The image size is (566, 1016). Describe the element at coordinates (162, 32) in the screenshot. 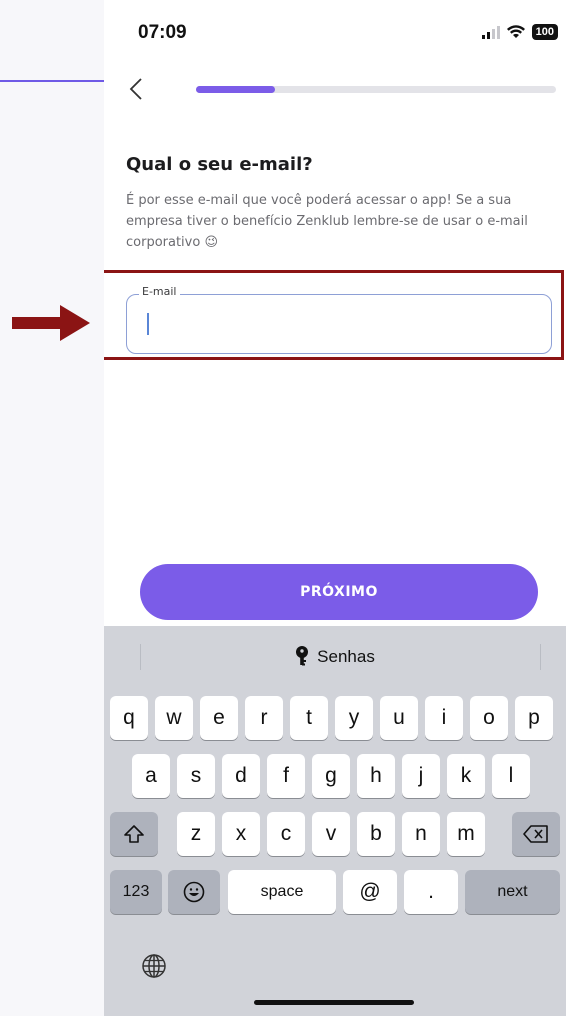

I see `status-time: 07:09` at that location.